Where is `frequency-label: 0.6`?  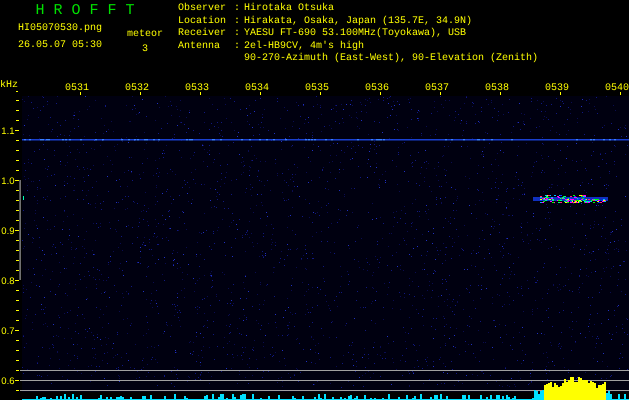 frequency-label: 0.6 is located at coordinates (7, 381).